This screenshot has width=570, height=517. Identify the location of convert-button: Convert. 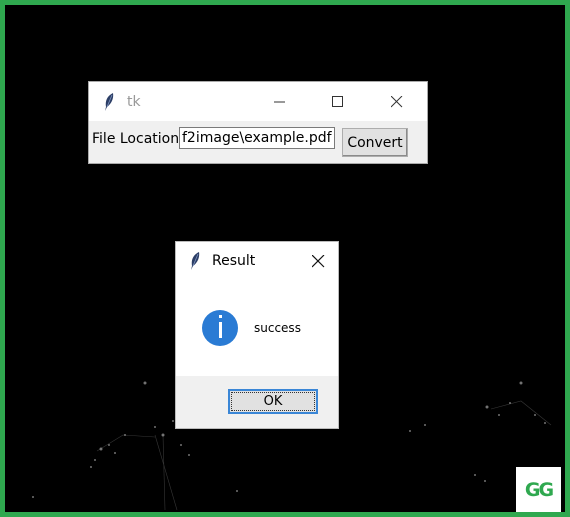
(375, 142).